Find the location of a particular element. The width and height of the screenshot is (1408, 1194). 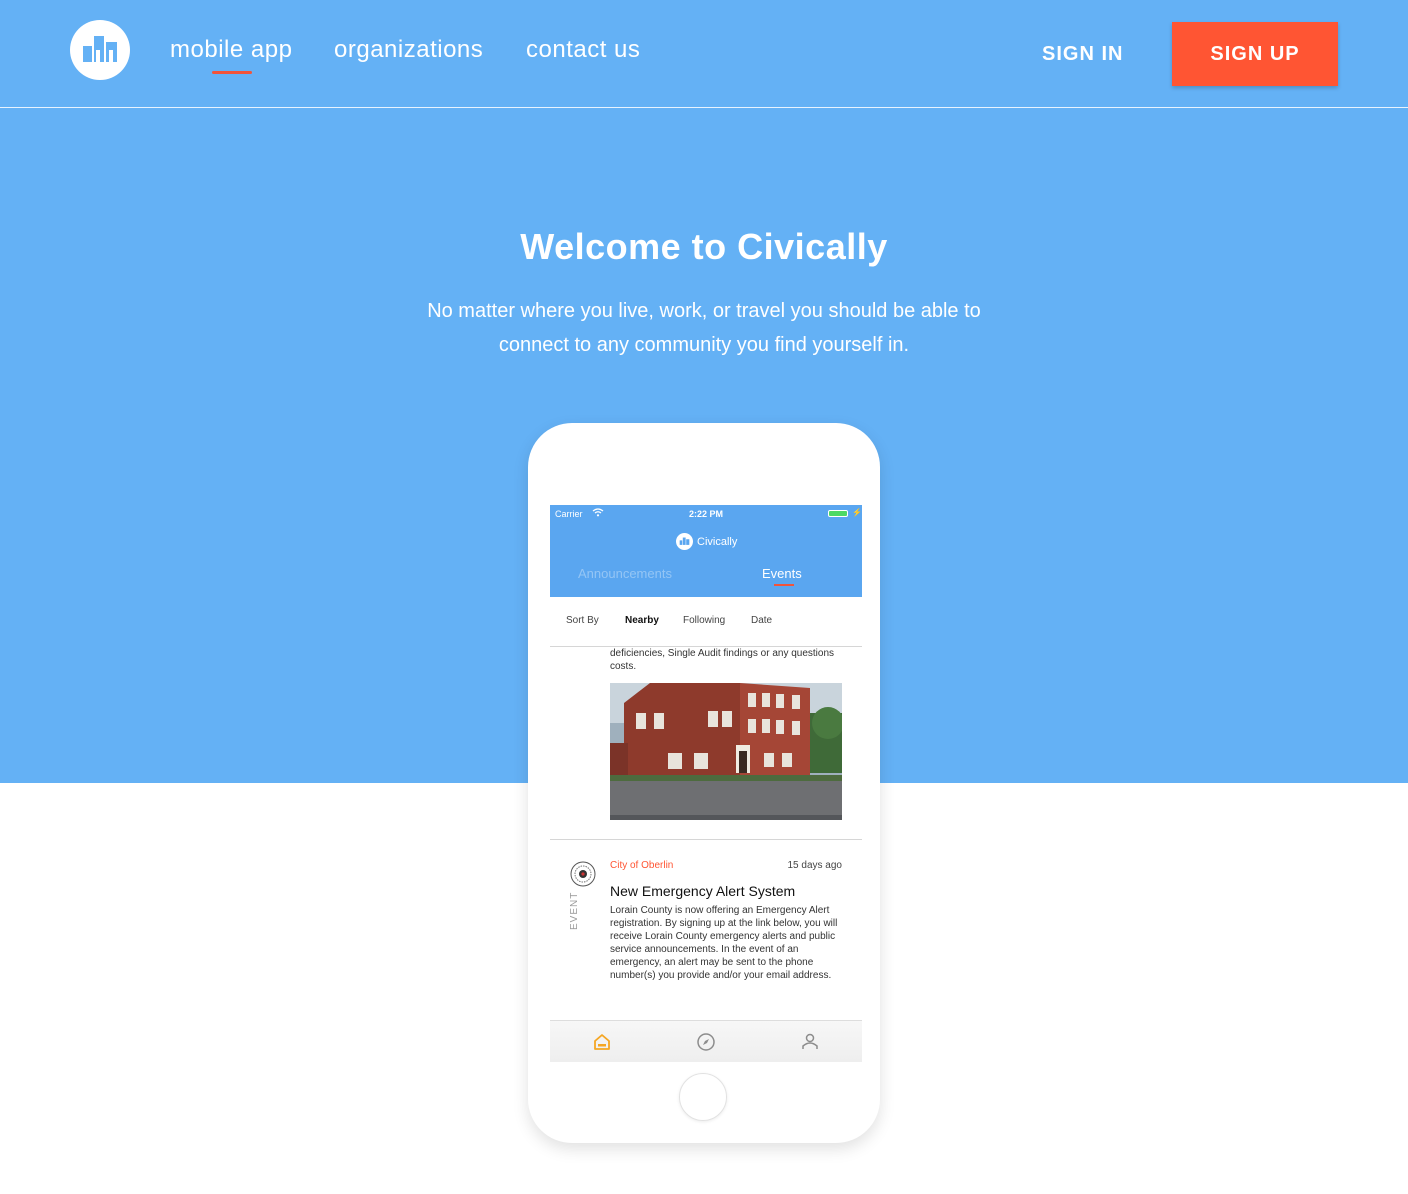

sort-bar: Sort By Nearby Following Date is located at coordinates (706, 622).